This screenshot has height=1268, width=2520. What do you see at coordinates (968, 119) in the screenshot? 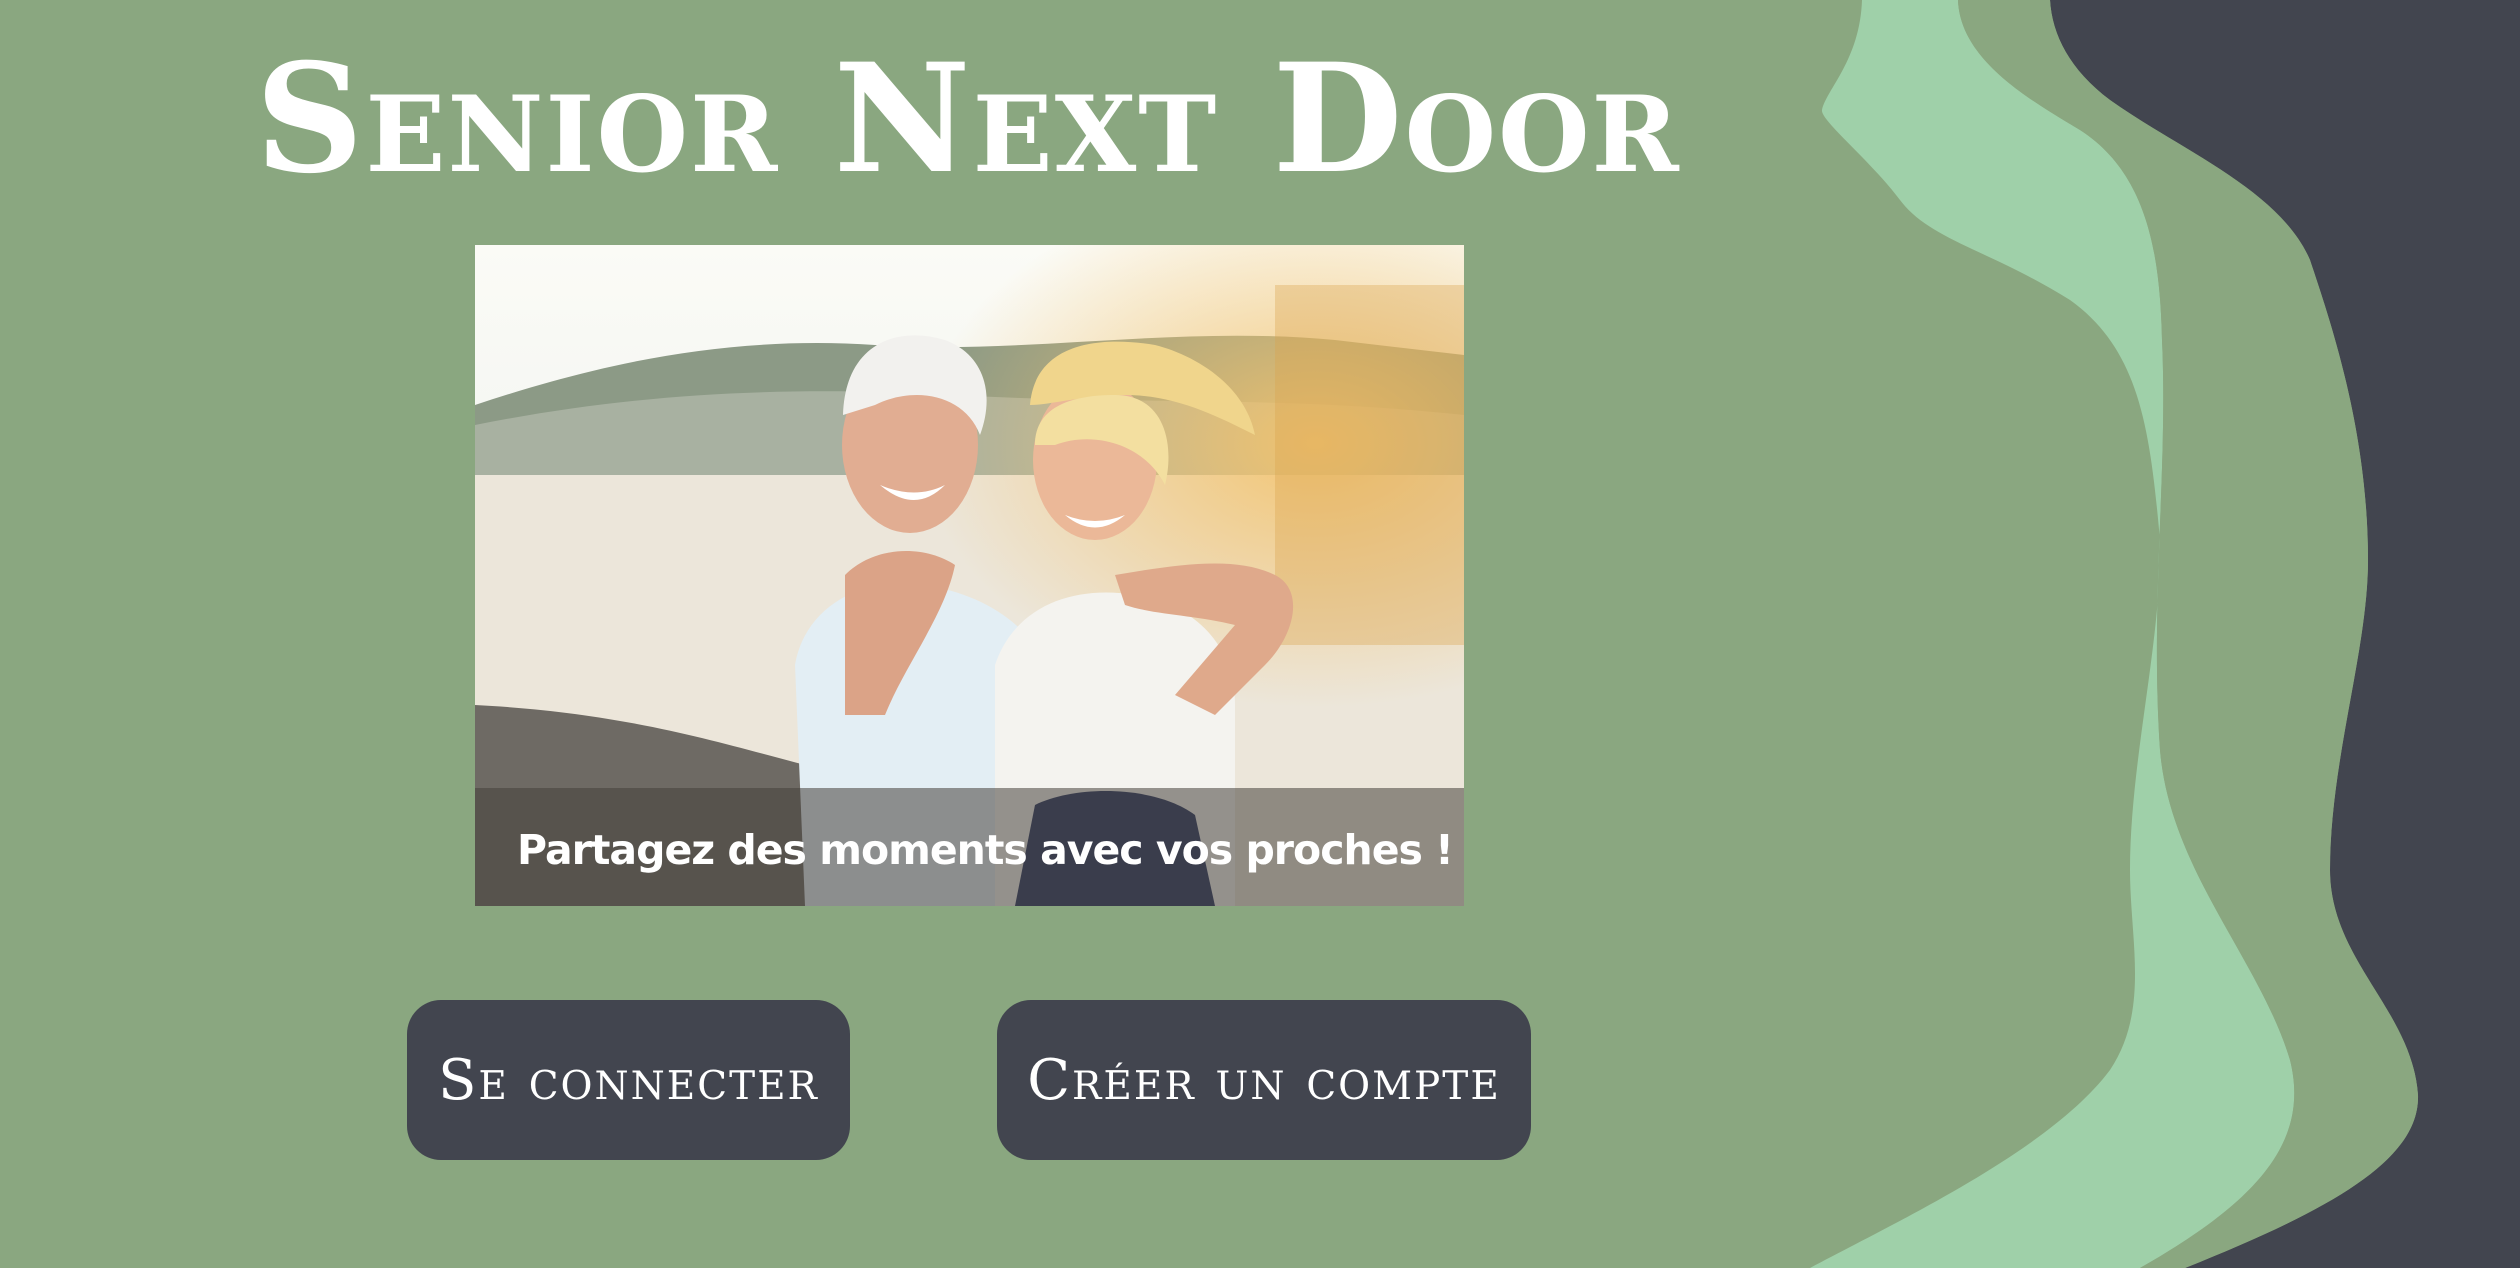
I see `app-title: Senior Next Door` at bounding box center [968, 119].